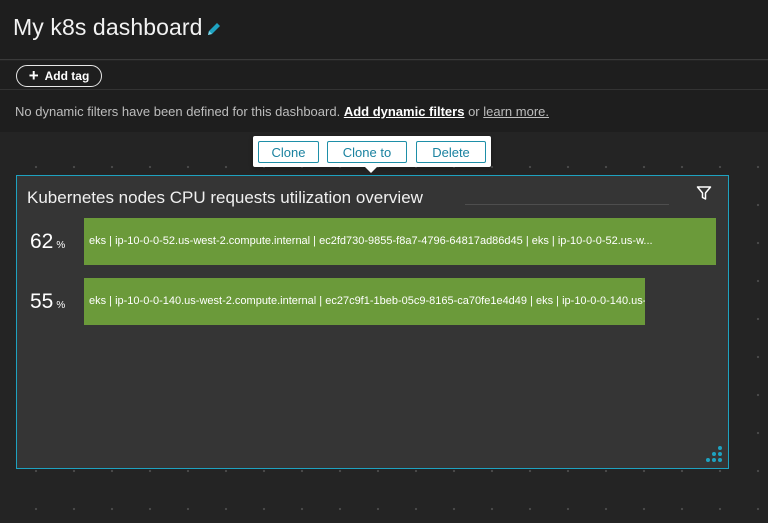 The image size is (768, 523). What do you see at coordinates (42, 301) in the screenshot?
I see `row-value: 55` at bounding box center [42, 301].